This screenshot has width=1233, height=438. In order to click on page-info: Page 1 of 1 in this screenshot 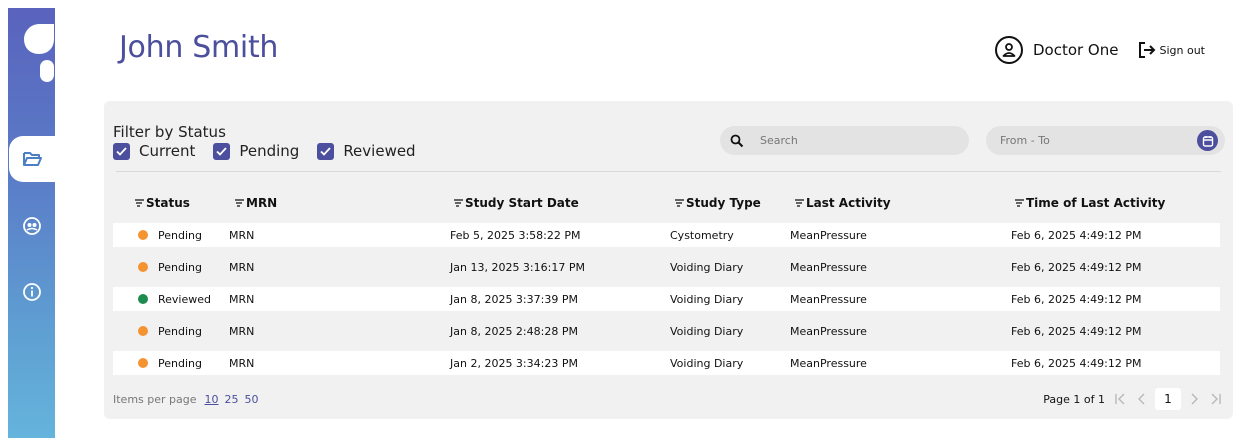, I will do `click(1074, 399)`.